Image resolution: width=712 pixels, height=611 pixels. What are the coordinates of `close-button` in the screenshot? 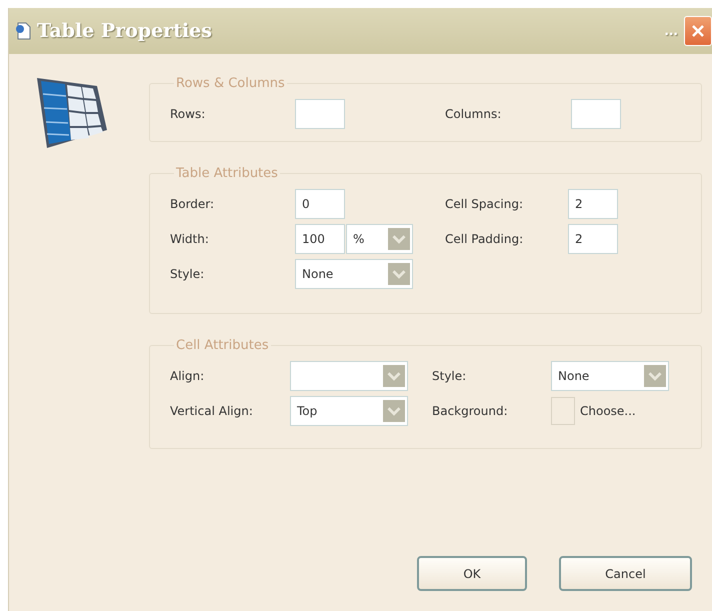 It's located at (698, 31).